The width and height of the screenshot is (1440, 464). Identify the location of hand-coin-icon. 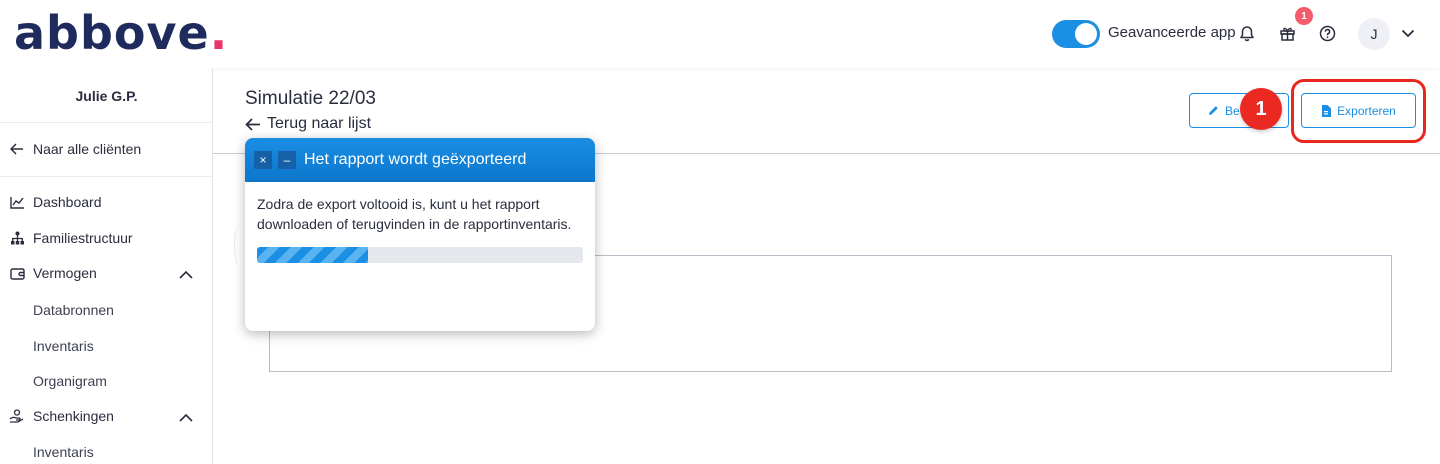
(17, 416).